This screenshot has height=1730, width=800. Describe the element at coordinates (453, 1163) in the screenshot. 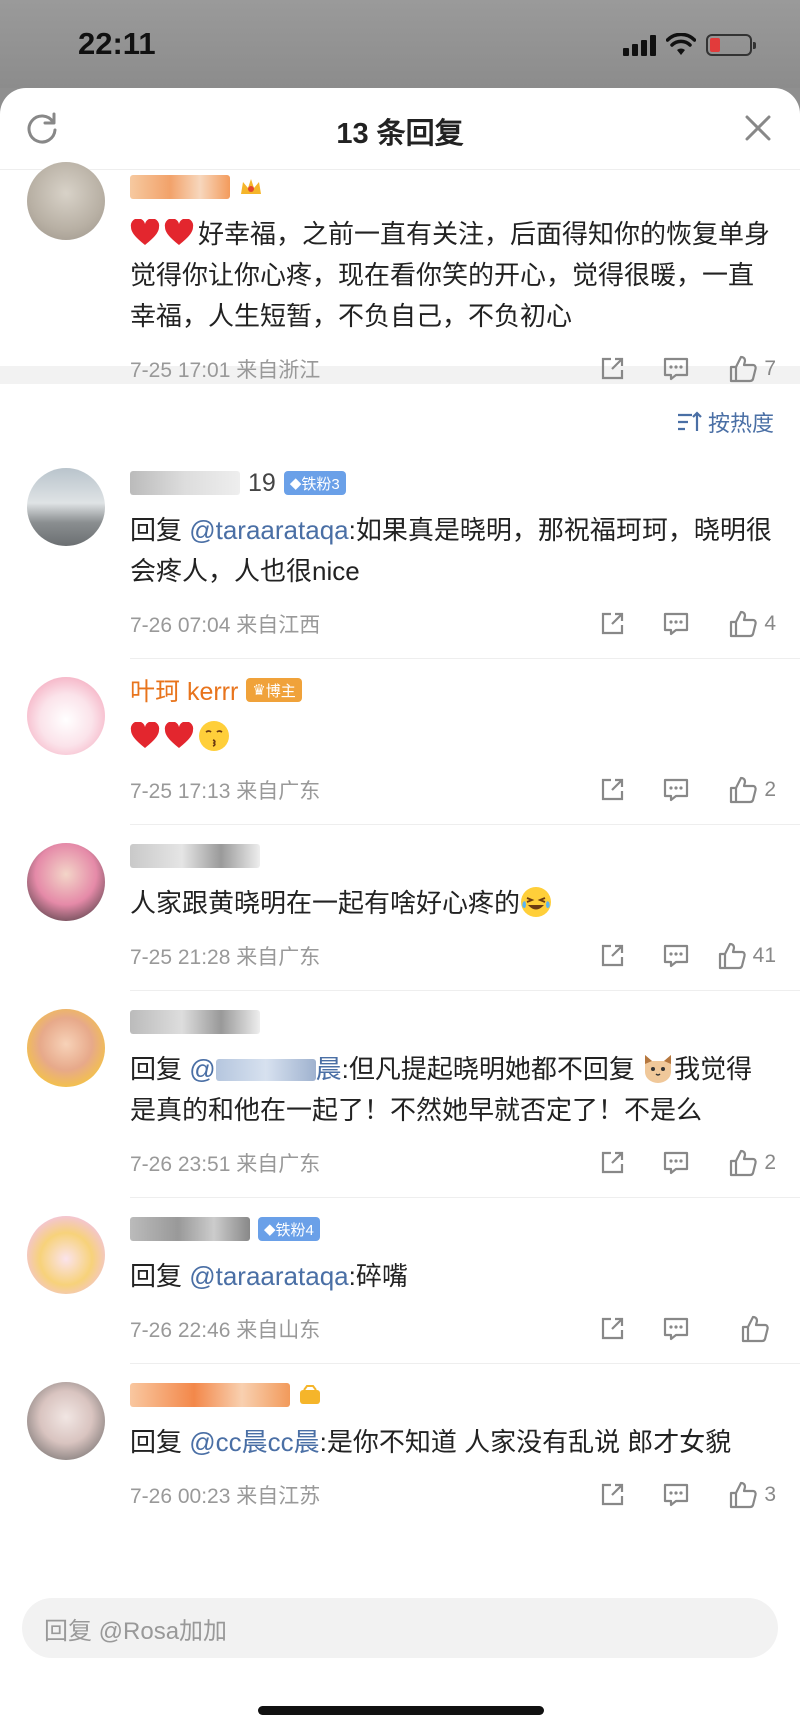

I see `comment-meta: 7-26 23:51 来自广东 2` at that location.